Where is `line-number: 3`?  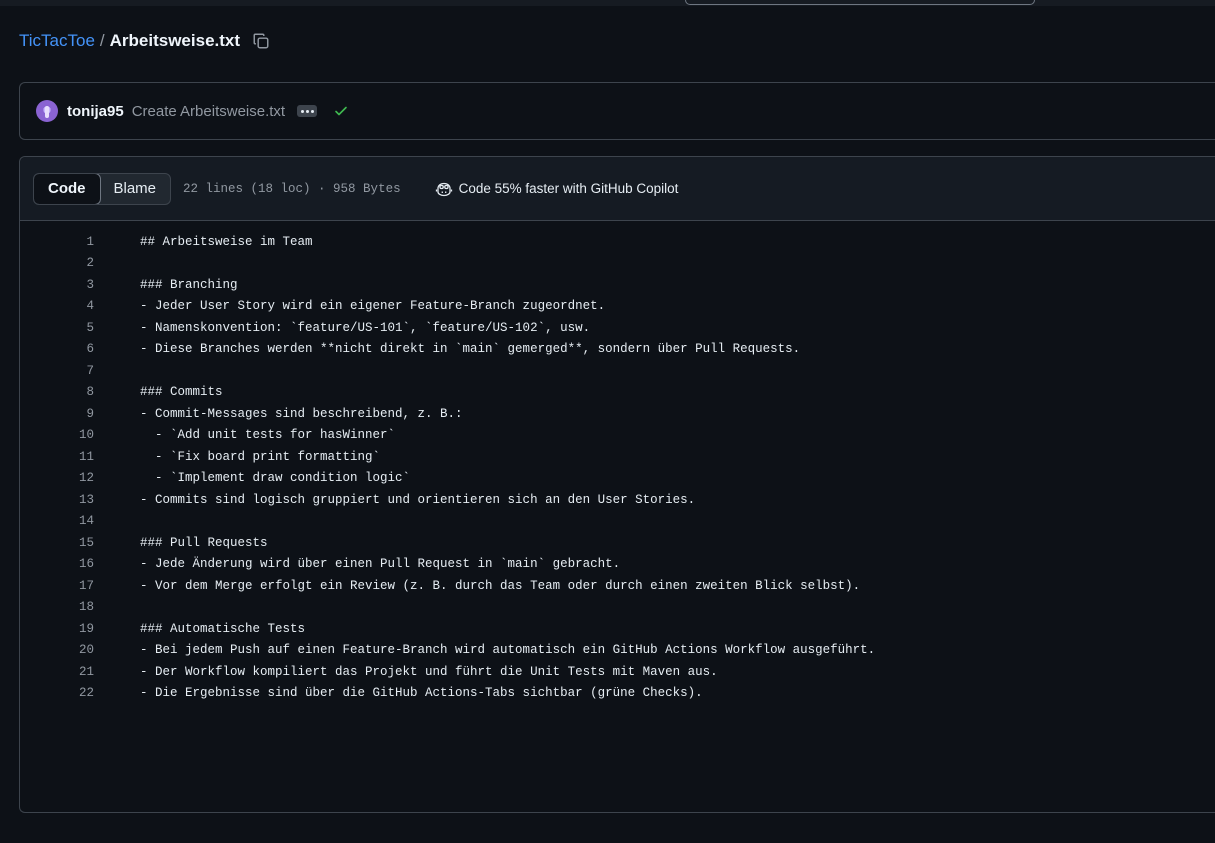
line-number: 3 is located at coordinates (80, 285).